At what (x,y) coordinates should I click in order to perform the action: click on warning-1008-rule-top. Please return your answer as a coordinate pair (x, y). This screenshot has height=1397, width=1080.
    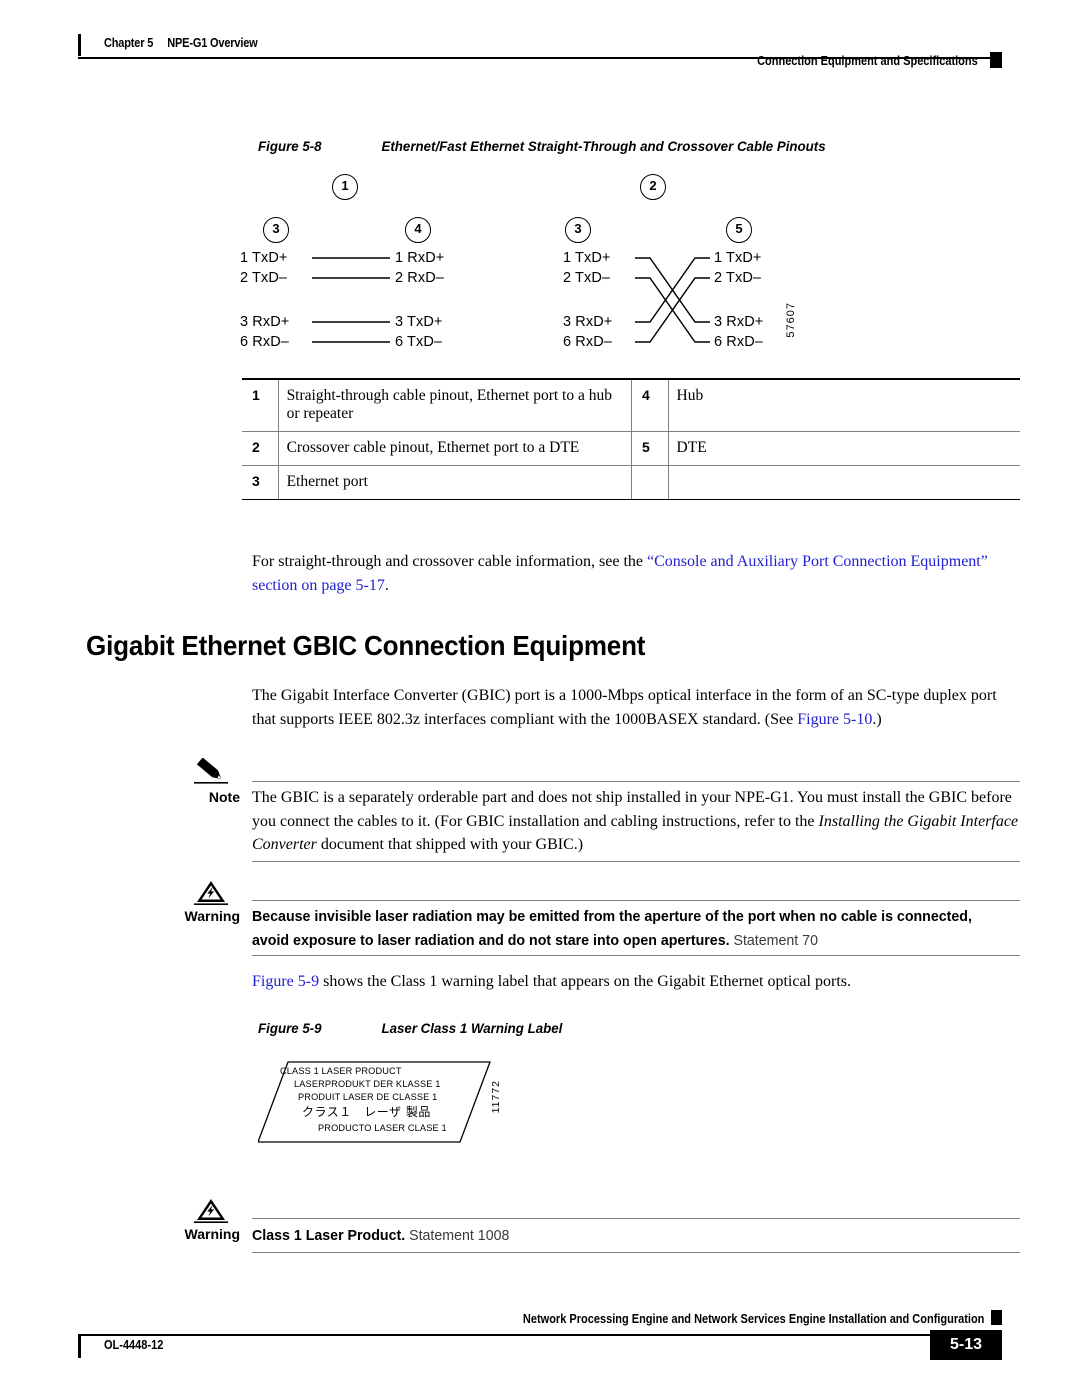
    Looking at the image, I should click on (636, 1218).